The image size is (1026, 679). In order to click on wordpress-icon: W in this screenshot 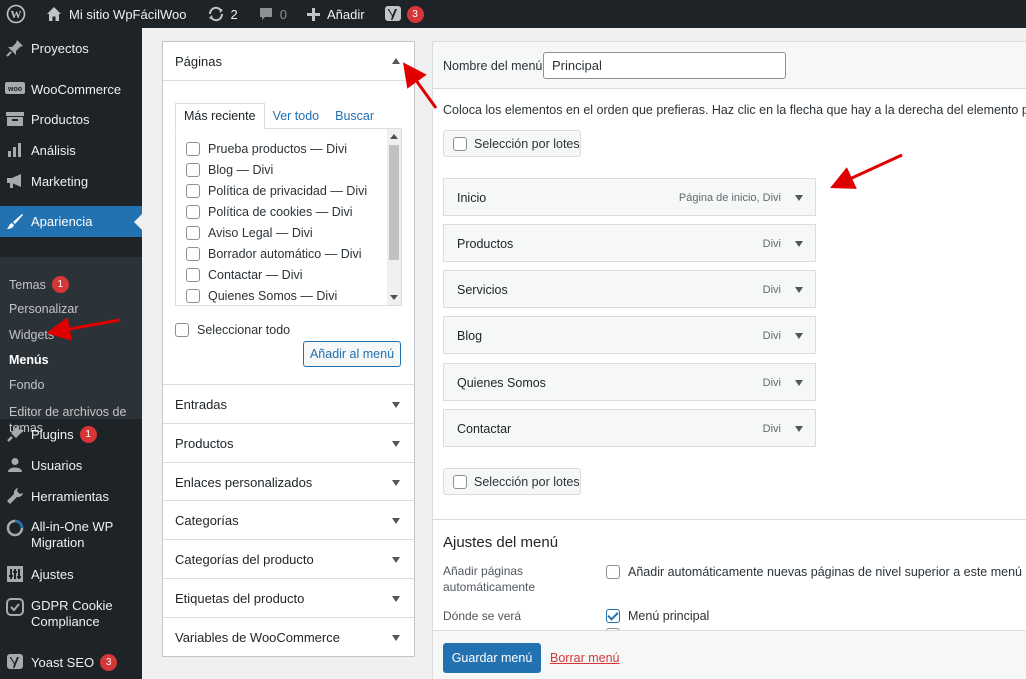, I will do `click(16, 14)`.